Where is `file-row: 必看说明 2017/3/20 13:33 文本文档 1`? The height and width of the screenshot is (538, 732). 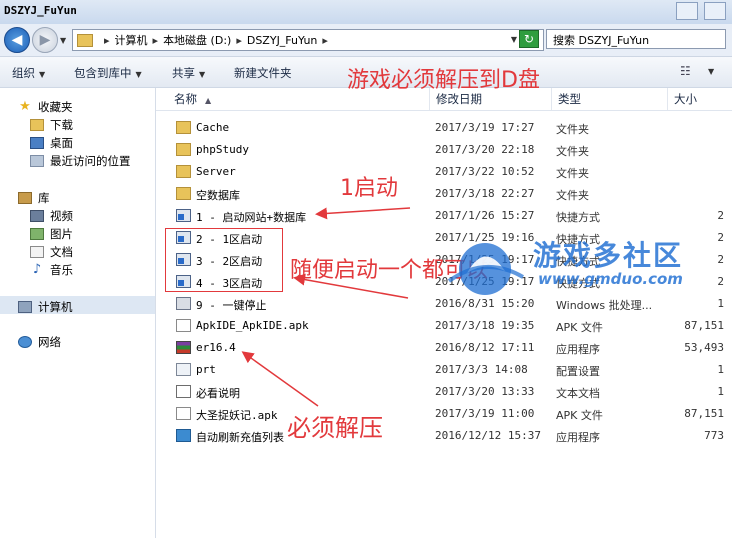
file-row: 必看说明 2017/3/20 13:33 文本文档 1 is located at coordinates (444, 392).